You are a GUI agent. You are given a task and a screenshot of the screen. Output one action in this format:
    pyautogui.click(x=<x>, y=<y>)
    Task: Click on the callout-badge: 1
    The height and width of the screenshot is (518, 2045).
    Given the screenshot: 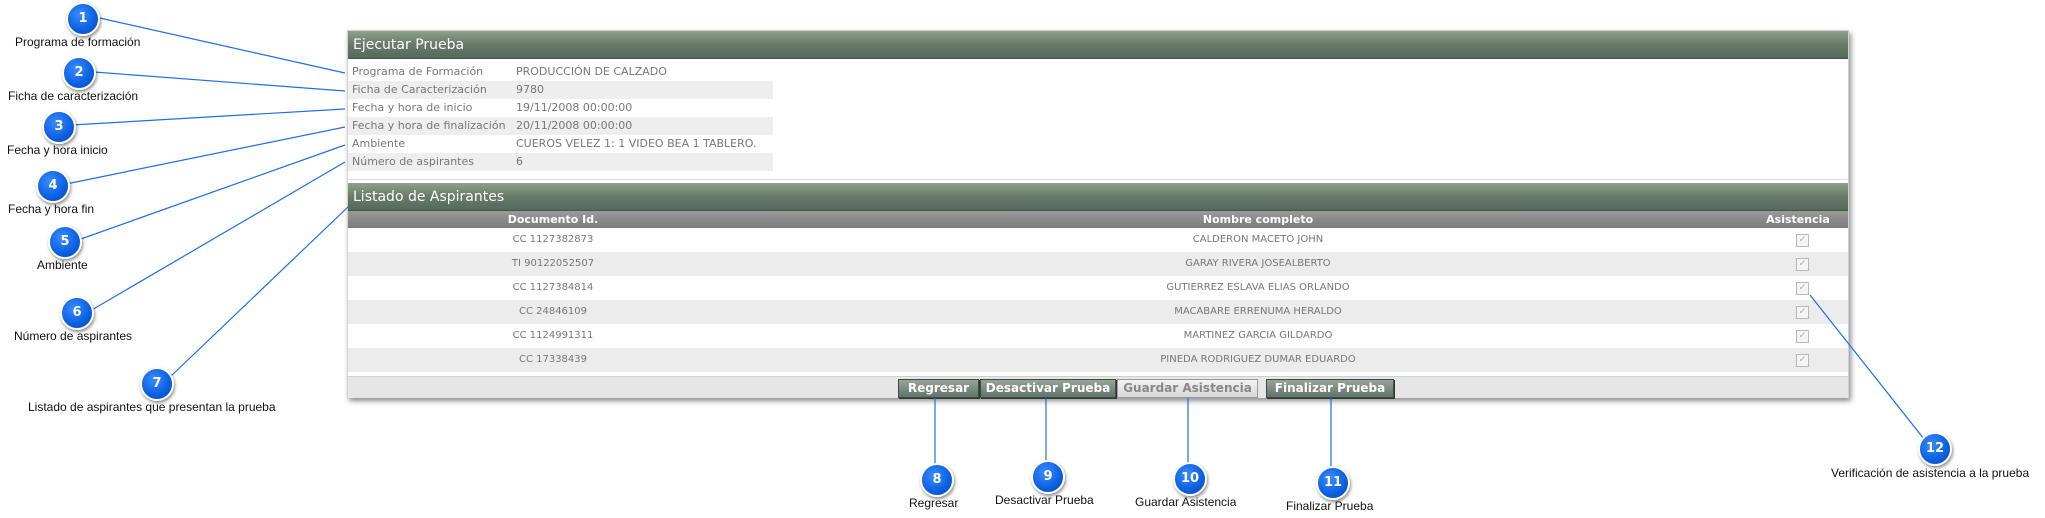 What is the action you would take?
    pyautogui.click(x=83, y=19)
    